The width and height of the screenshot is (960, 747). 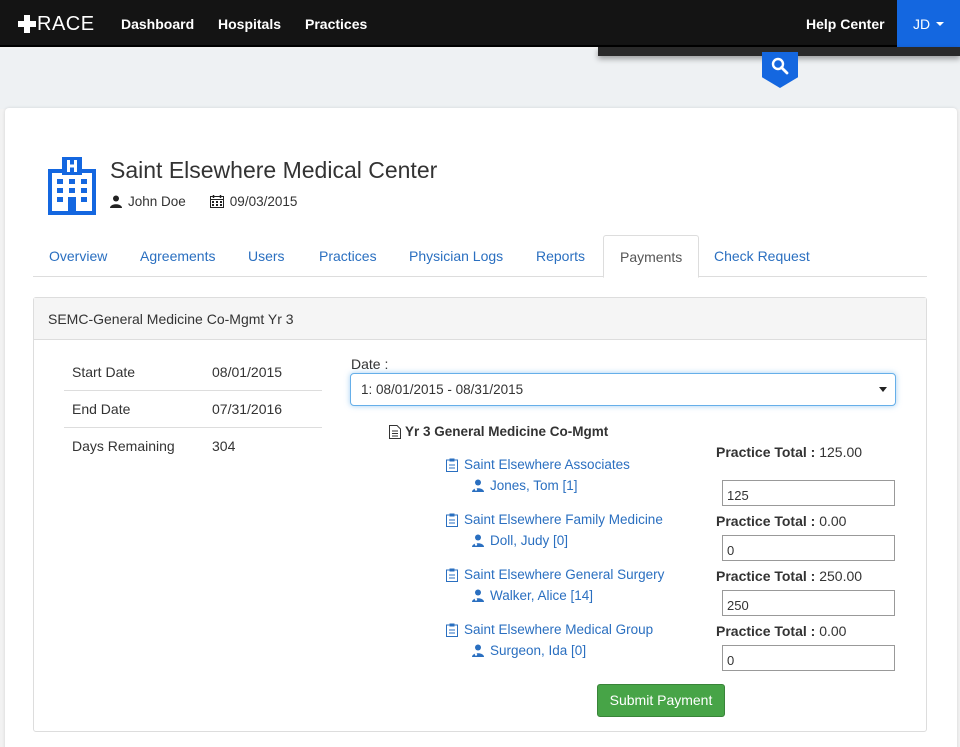 What do you see at coordinates (348, 256) in the screenshot?
I see `tab-practices: Practices` at bounding box center [348, 256].